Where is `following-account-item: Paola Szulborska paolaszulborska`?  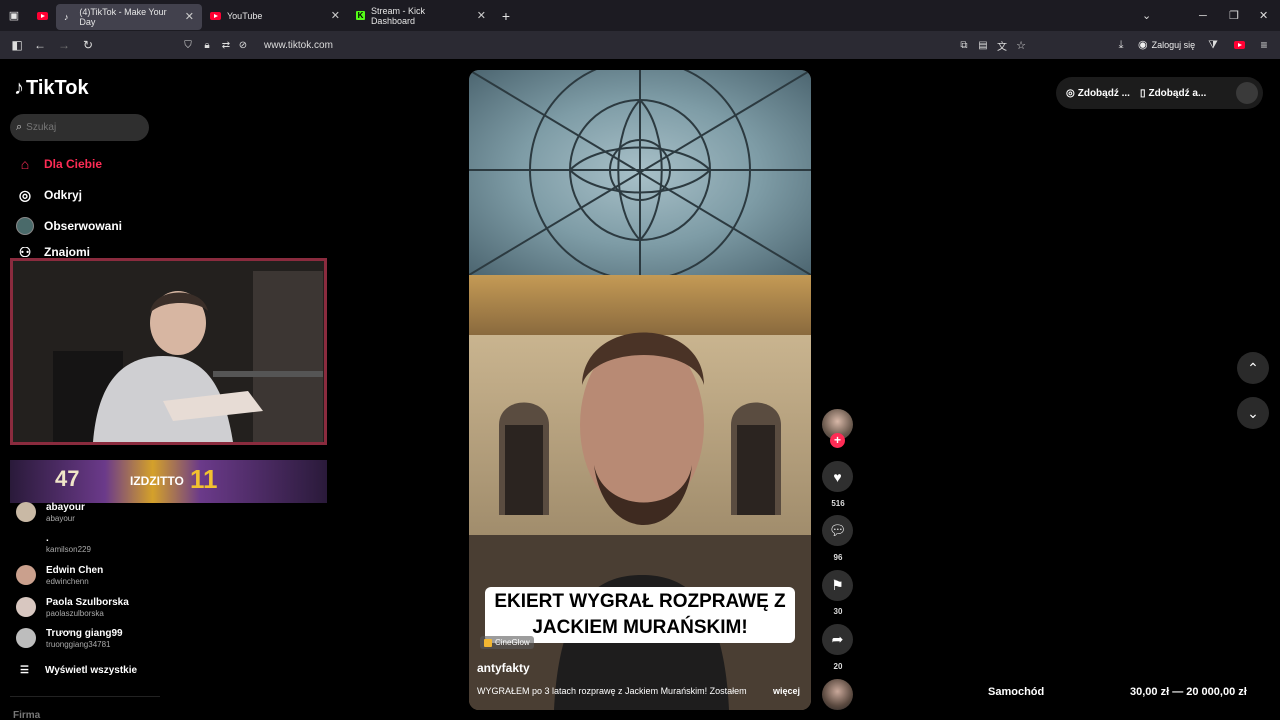 following-account-item: Paola Szulborska paolaszulborska is located at coordinates (72, 607).